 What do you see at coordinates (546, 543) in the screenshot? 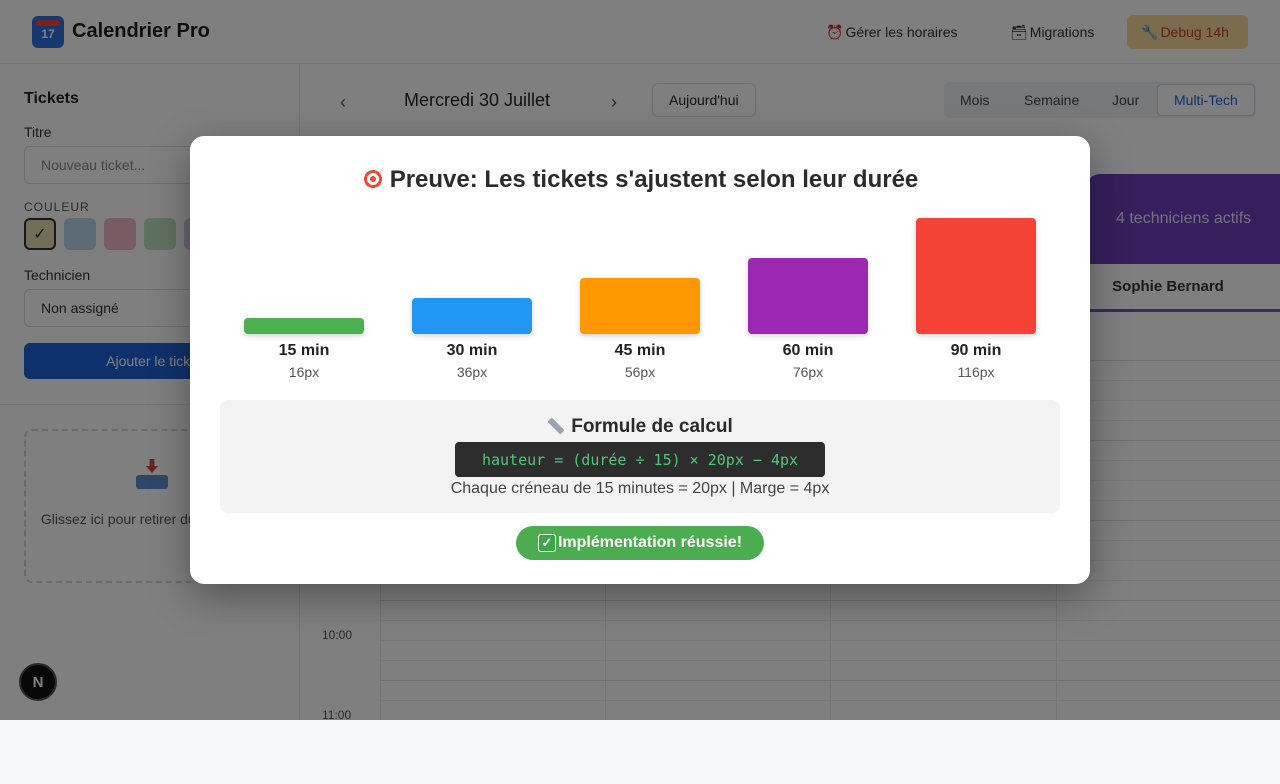
I see `check-mark-icon: ✓` at bounding box center [546, 543].